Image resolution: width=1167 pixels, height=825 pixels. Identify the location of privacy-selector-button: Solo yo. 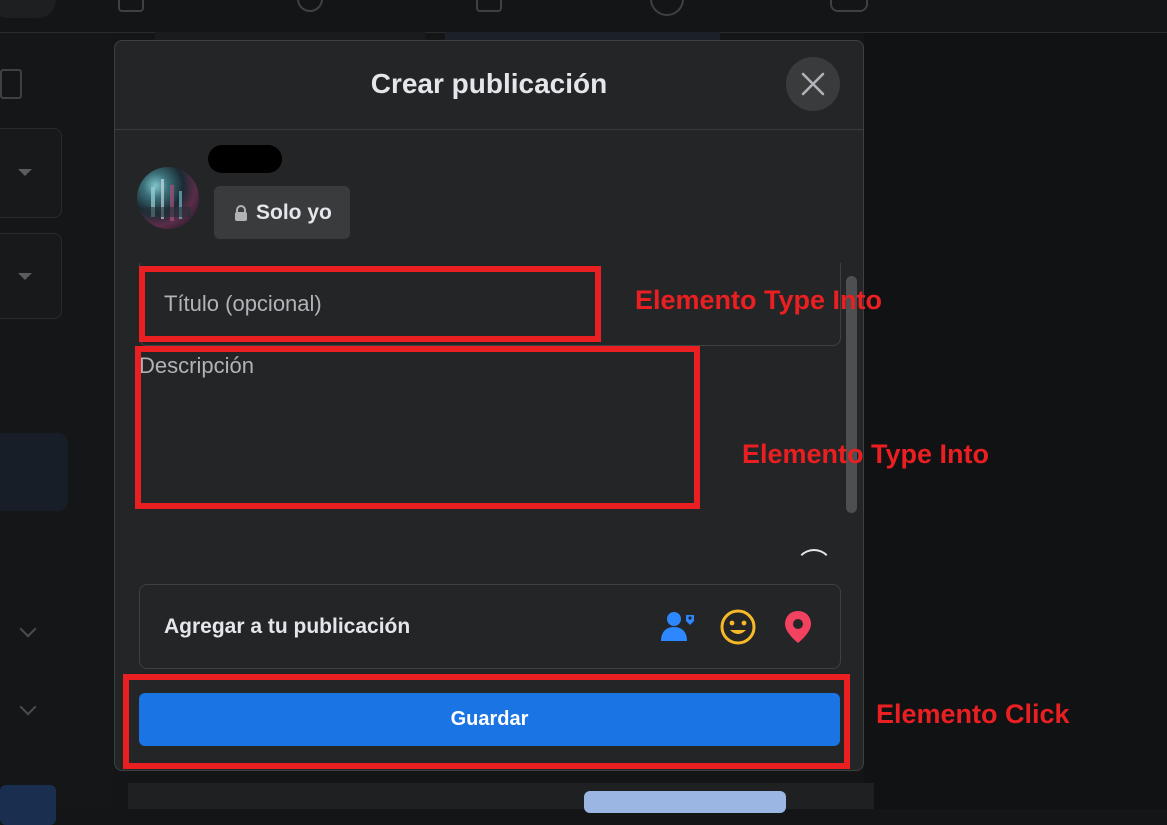
(282, 212).